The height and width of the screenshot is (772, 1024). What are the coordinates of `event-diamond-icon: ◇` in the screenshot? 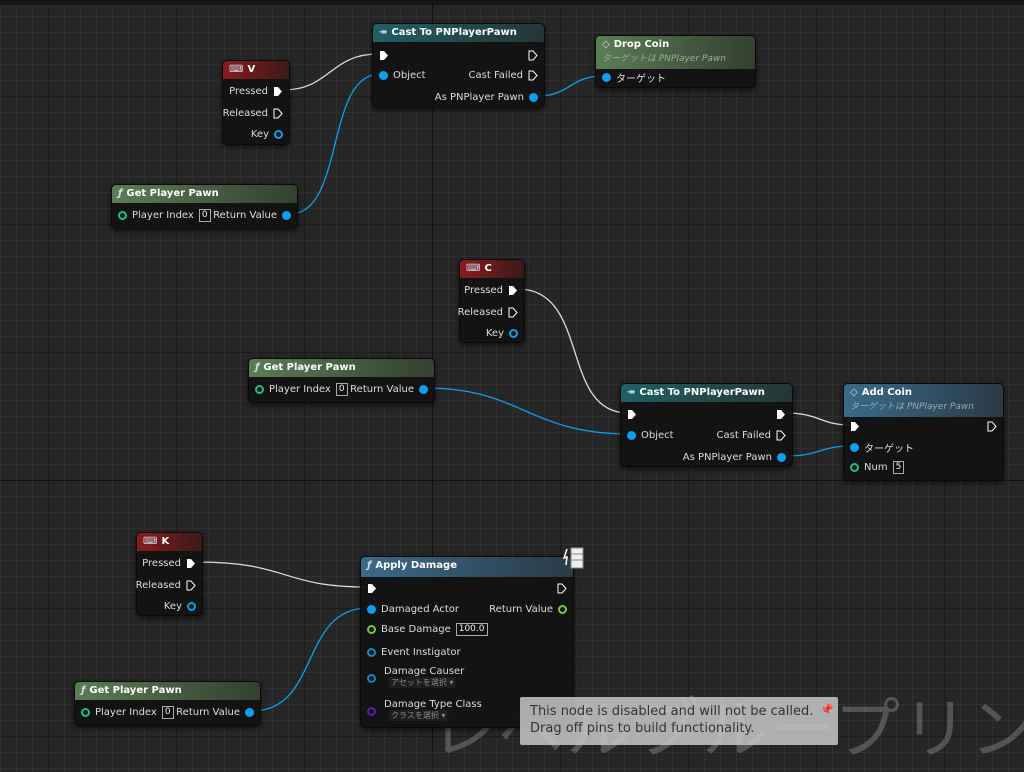 It's located at (854, 392).